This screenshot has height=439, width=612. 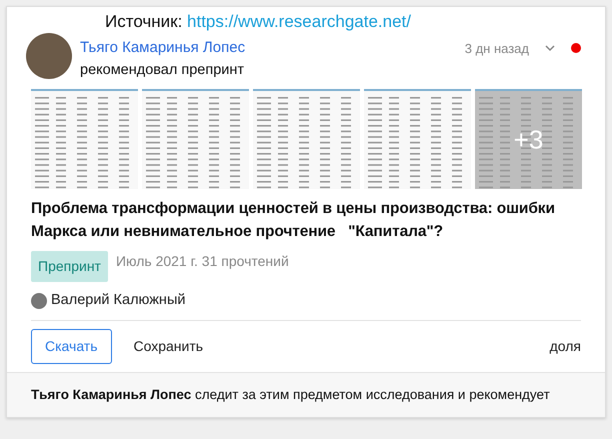 What do you see at coordinates (49, 56) in the screenshot?
I see `avatar-placeholder` at bounding box center [49, 56].